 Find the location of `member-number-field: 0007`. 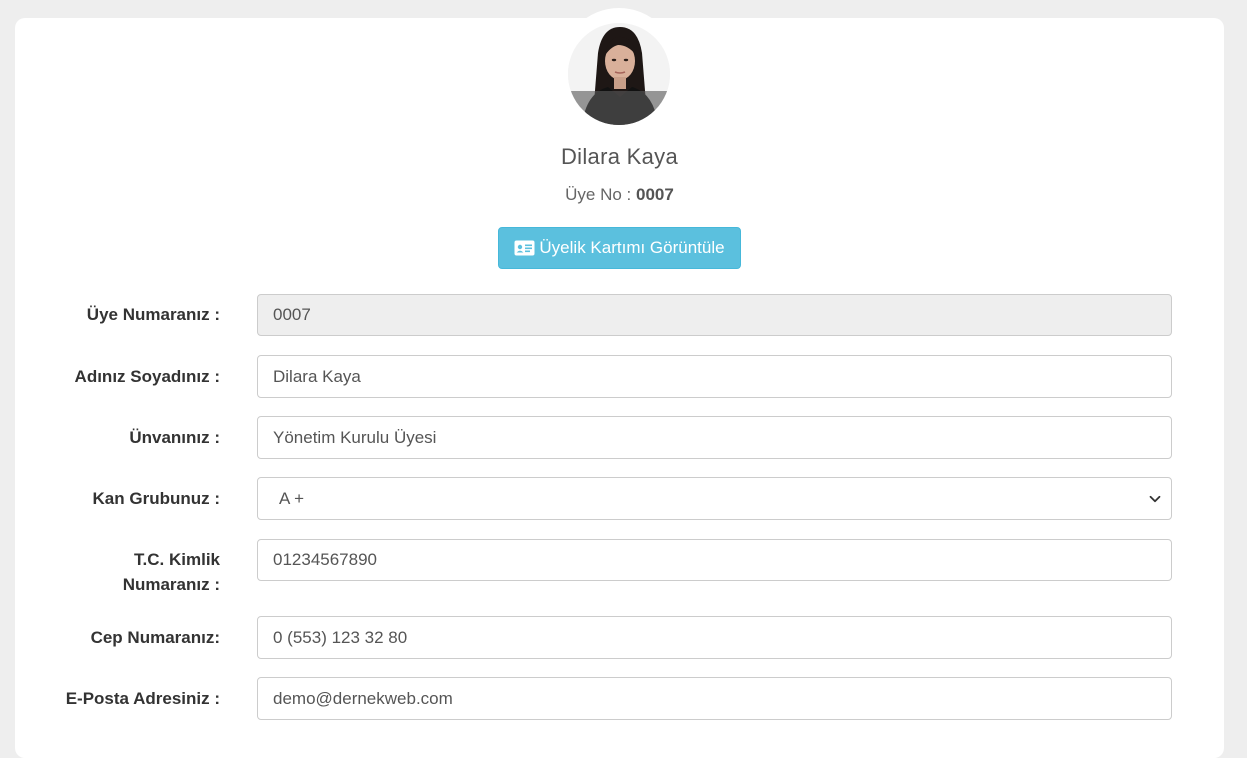

member-number-field: 0007 is located at coordinates (714, 315).